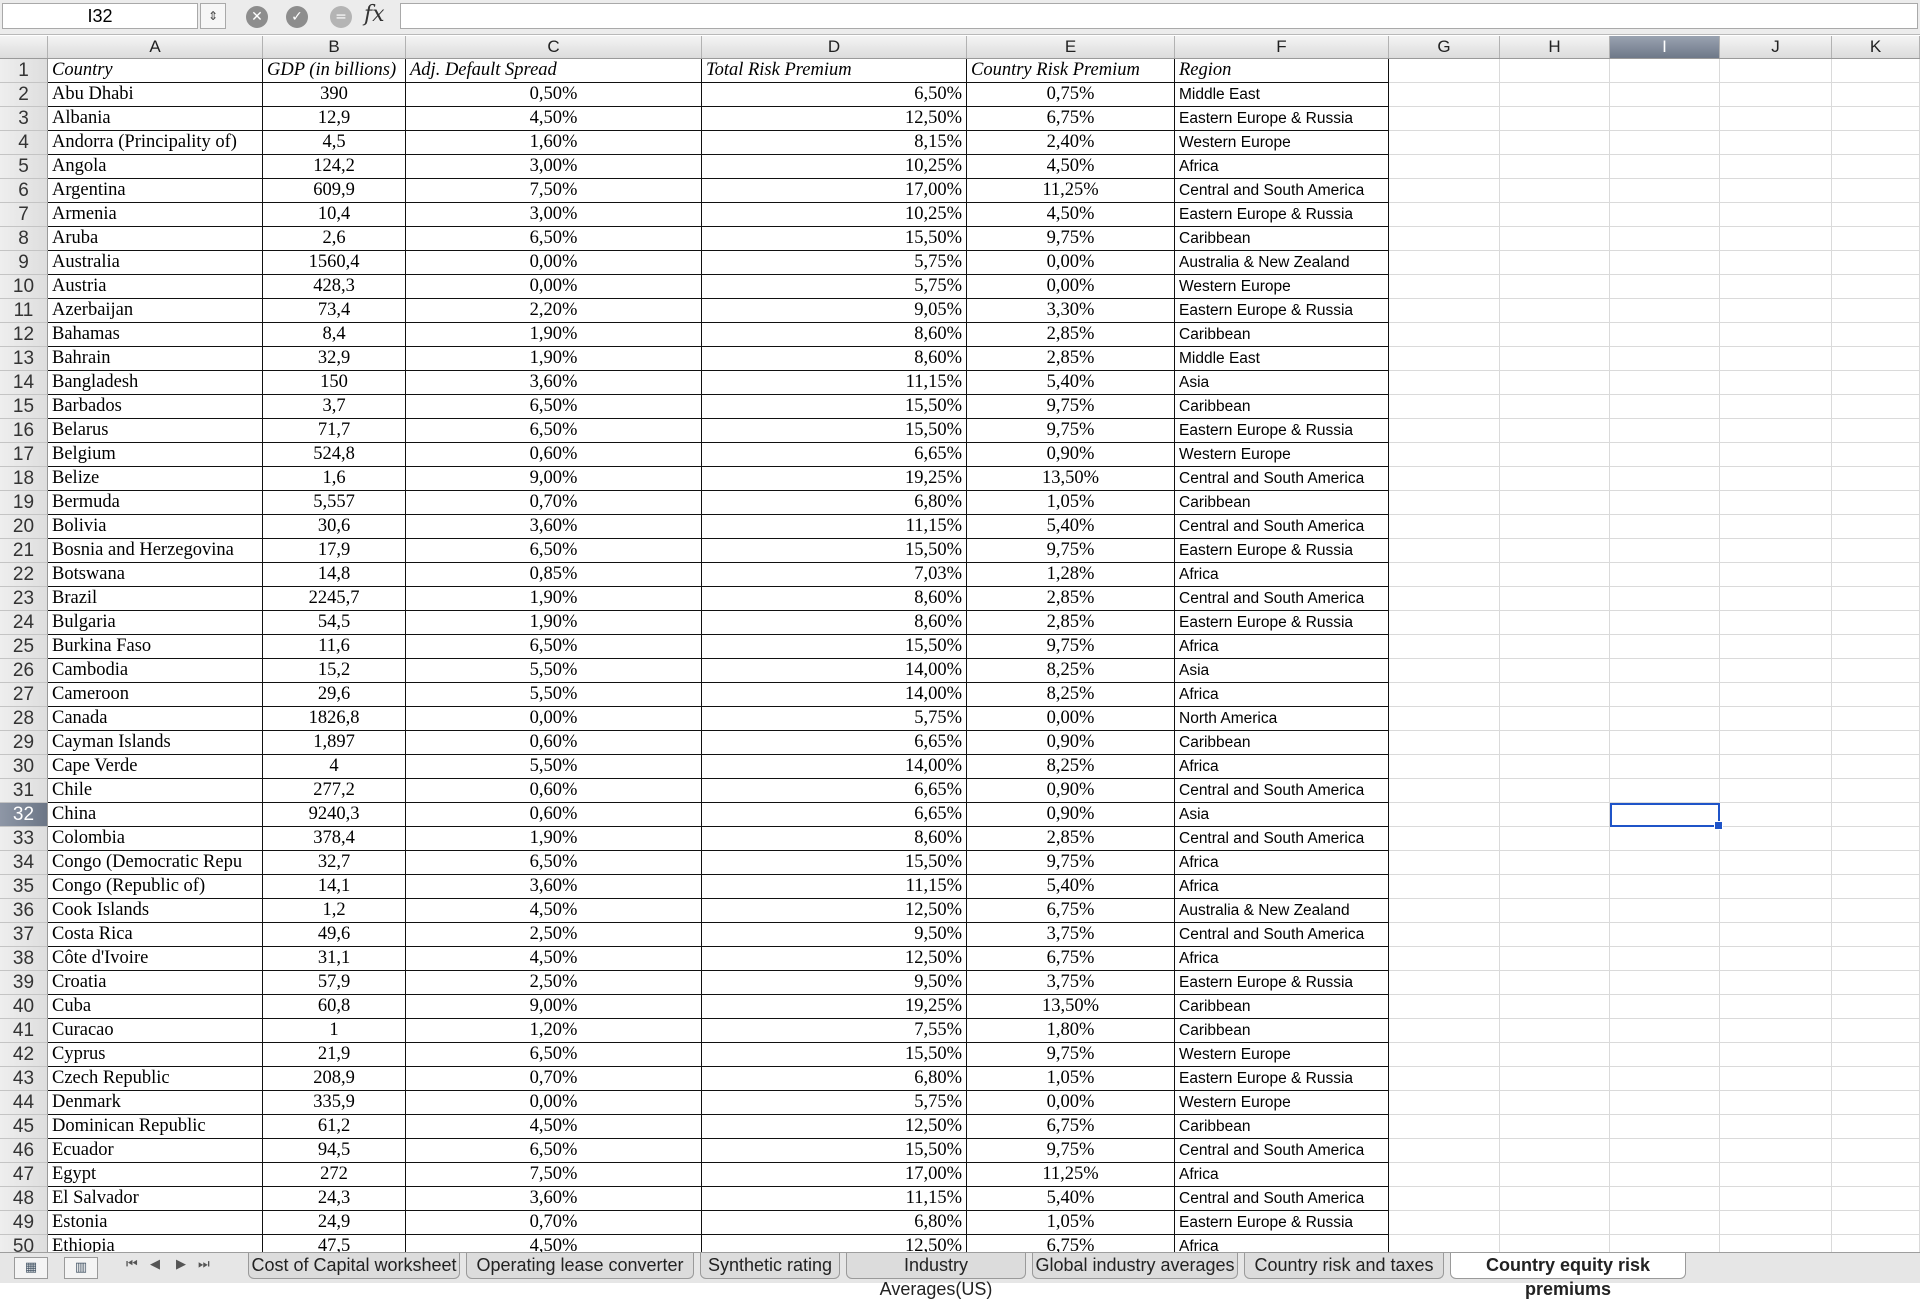  What do you see at coordinates (24, 815) in the screenshot?
I see `row-number: 32` at bounding box center [24, 815].